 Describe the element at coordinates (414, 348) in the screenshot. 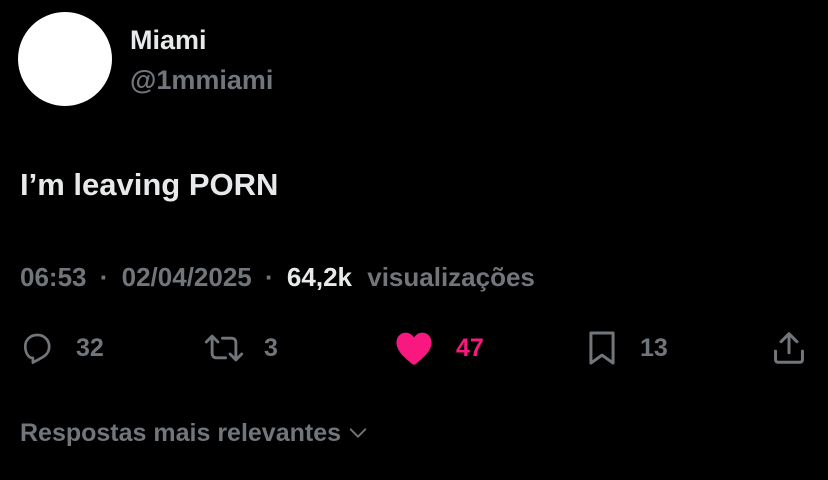

I see `heart-icon` at that location.